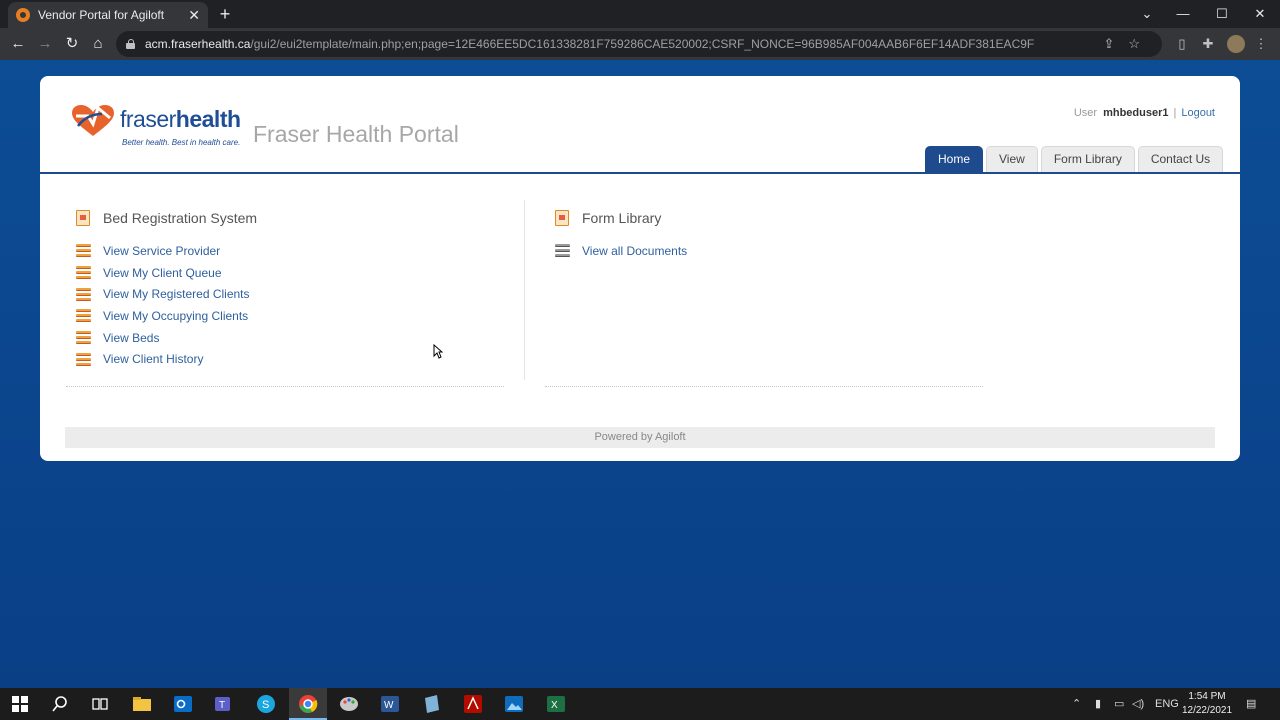 This screenshot has width=1280, height=720. What do you see at coordinates (45, 44) in the screenshot?
I see `forward-button: →` at bounding box center [45, 44].